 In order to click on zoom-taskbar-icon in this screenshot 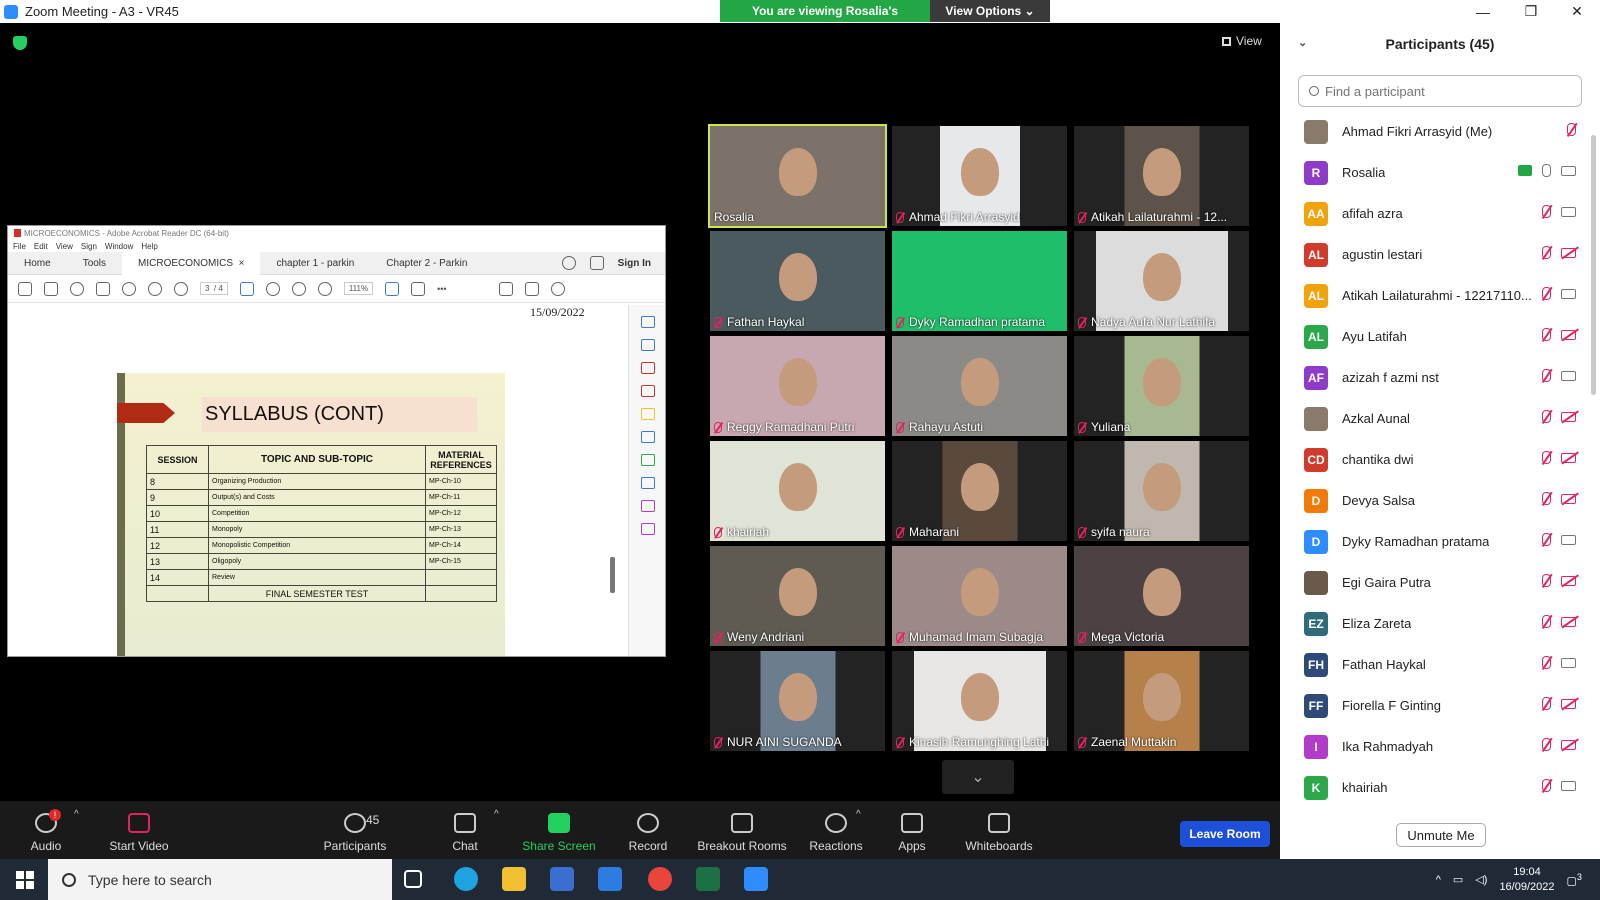, I will do `click(756, 879)`.